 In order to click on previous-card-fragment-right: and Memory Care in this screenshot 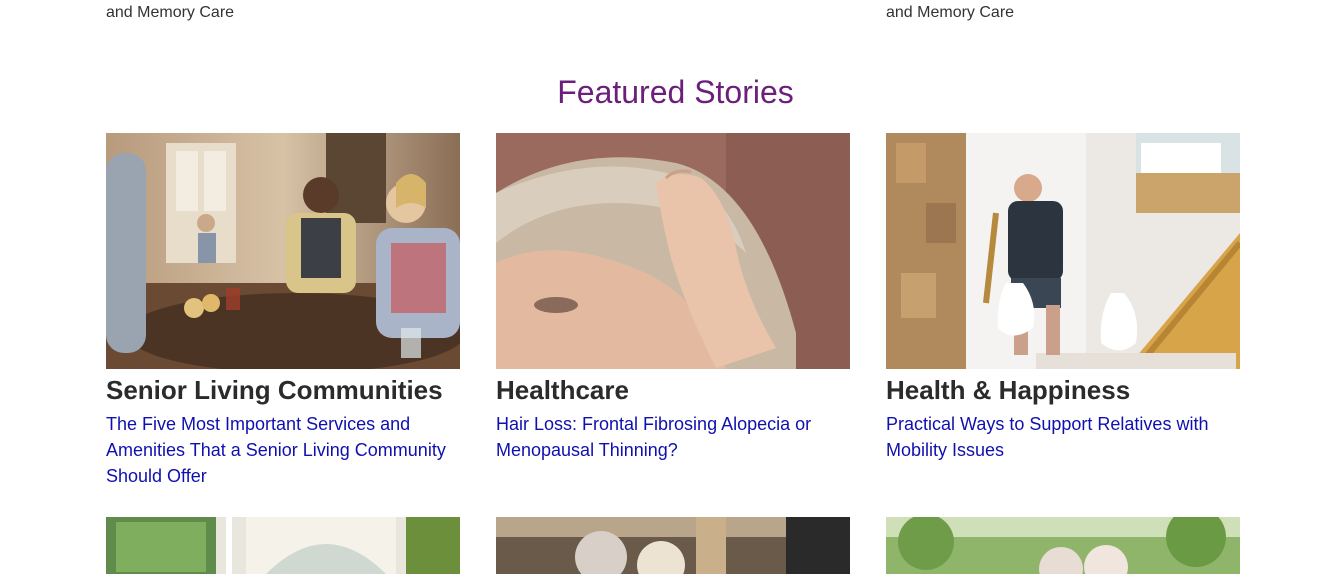, I will do `click(950, 13)`.